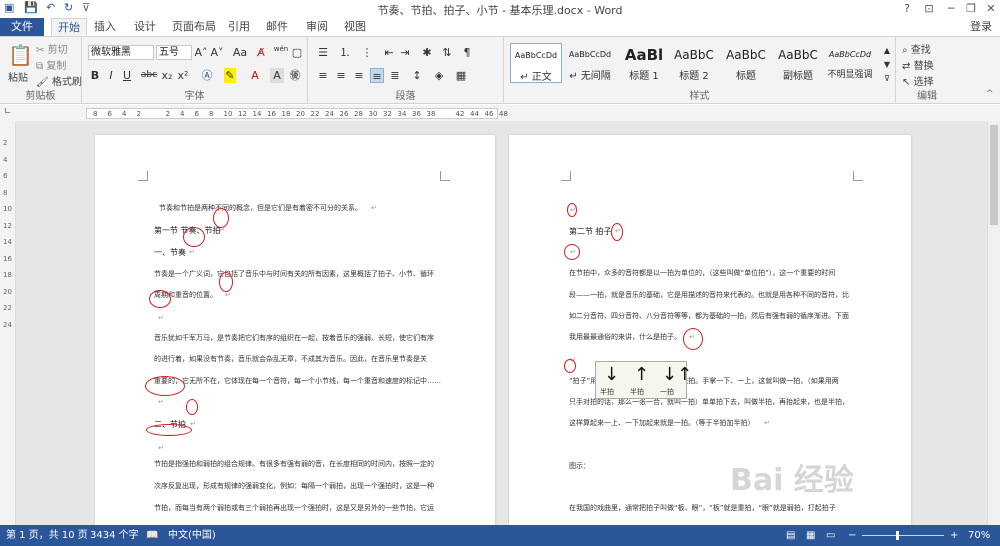 This screenshot has width=1000, height=546. What do you see at coordinates (8, 112) in the screenshot?
I see `tab-selector-icon: ∟` at bounding box center [8, 112].